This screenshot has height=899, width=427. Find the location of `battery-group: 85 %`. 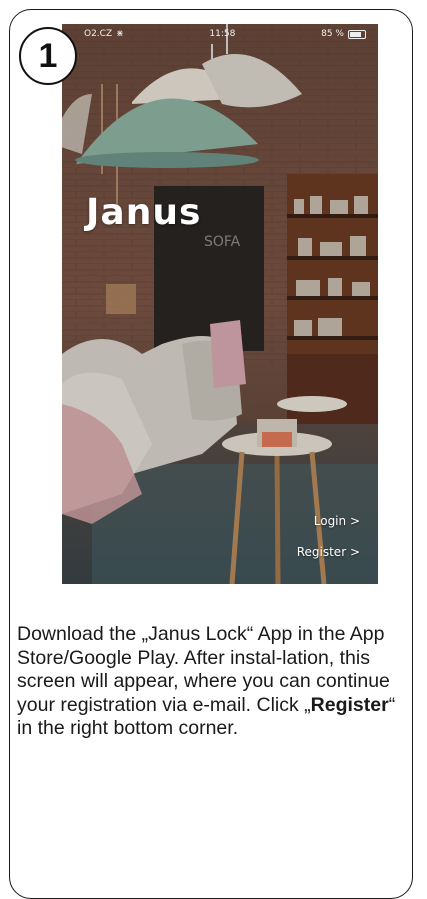

battery-group: 85 % is located at coordinates (343, 34).